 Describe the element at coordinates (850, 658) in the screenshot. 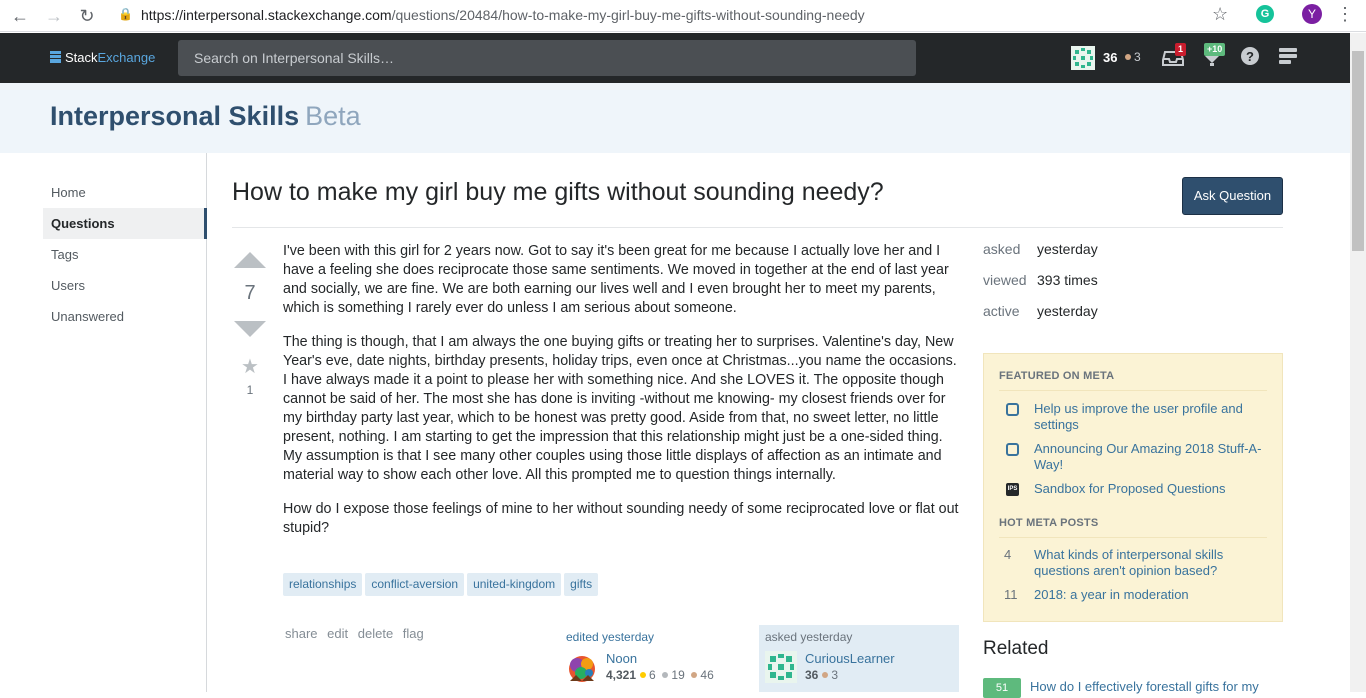

I see `owner-name: CuriousLearner` at that location.